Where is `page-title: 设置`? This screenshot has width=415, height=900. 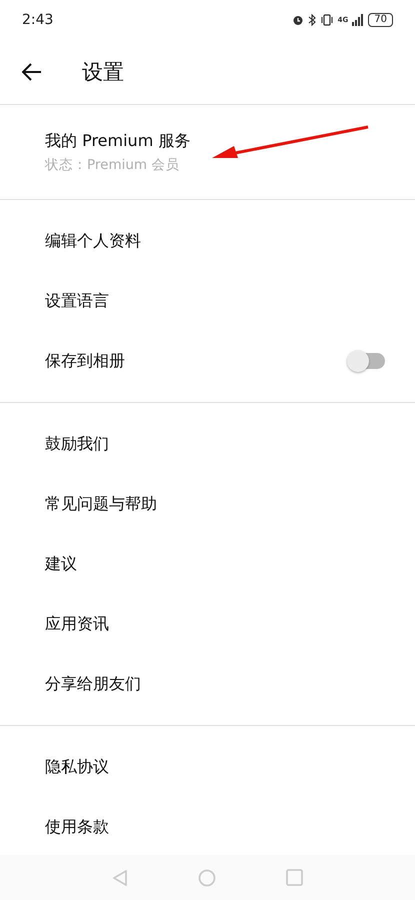 page-title: 设置 is located at coordinates (103, 72).